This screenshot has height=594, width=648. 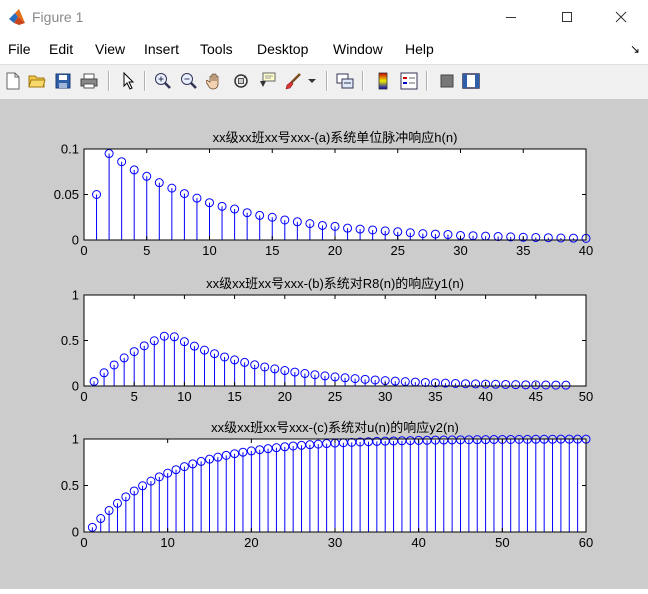 I want to click on brush-icon, so click(x=293, y=81).